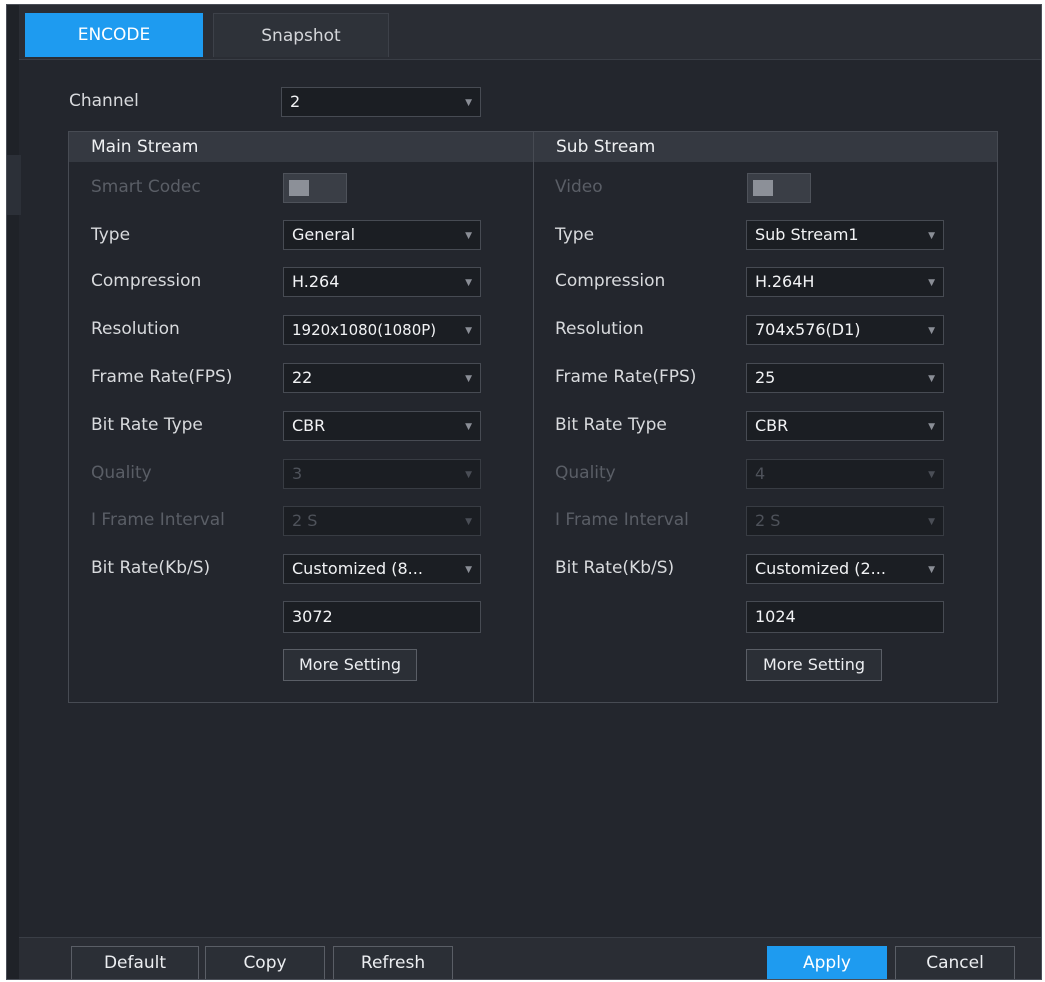 Image resolution: width=1045 pixels, height=982 pixels. Describe the element at coordinates (382, 235) in the screenshot. I see `main-type-select: General ▼` at that location.